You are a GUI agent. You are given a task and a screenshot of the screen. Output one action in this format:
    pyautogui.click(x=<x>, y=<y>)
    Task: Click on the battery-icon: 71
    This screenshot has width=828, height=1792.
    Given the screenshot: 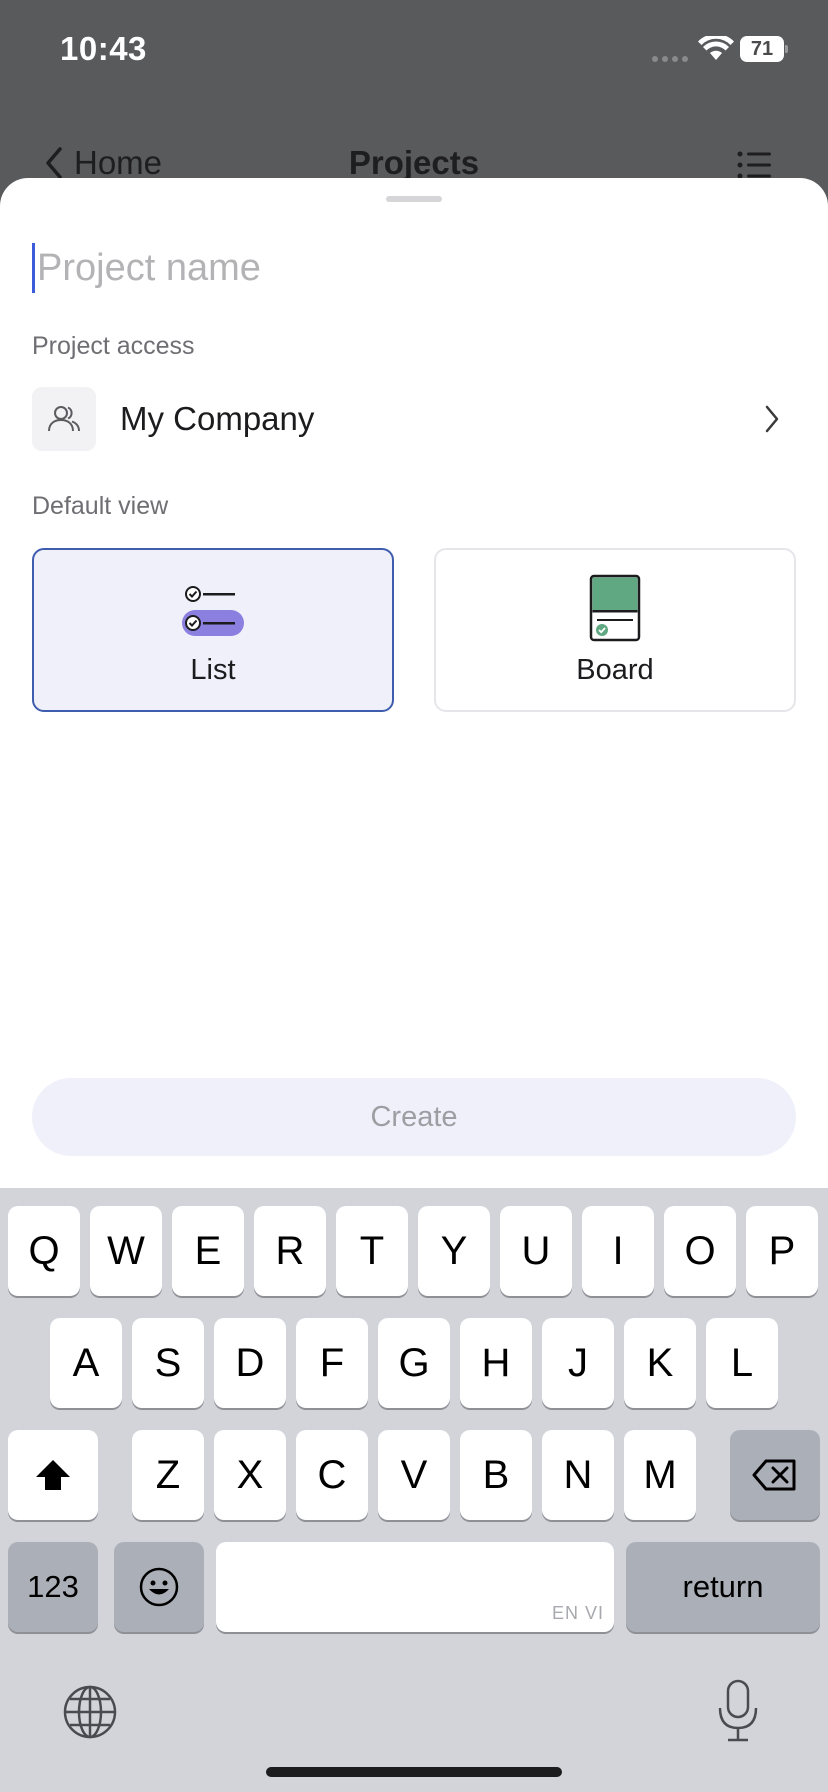 What is the action you would take?
    pyautogui.click(x=764, y=49)
    